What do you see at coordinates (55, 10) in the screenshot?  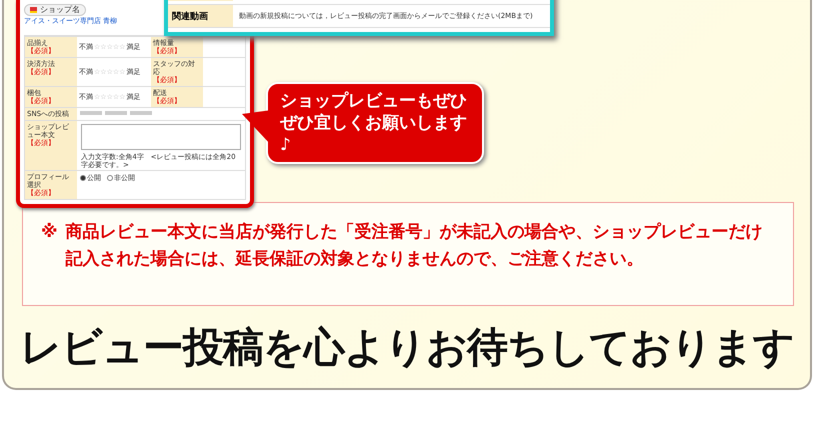 I see `shop-name-tag: ショップ名` at bounding box center [55, 10].